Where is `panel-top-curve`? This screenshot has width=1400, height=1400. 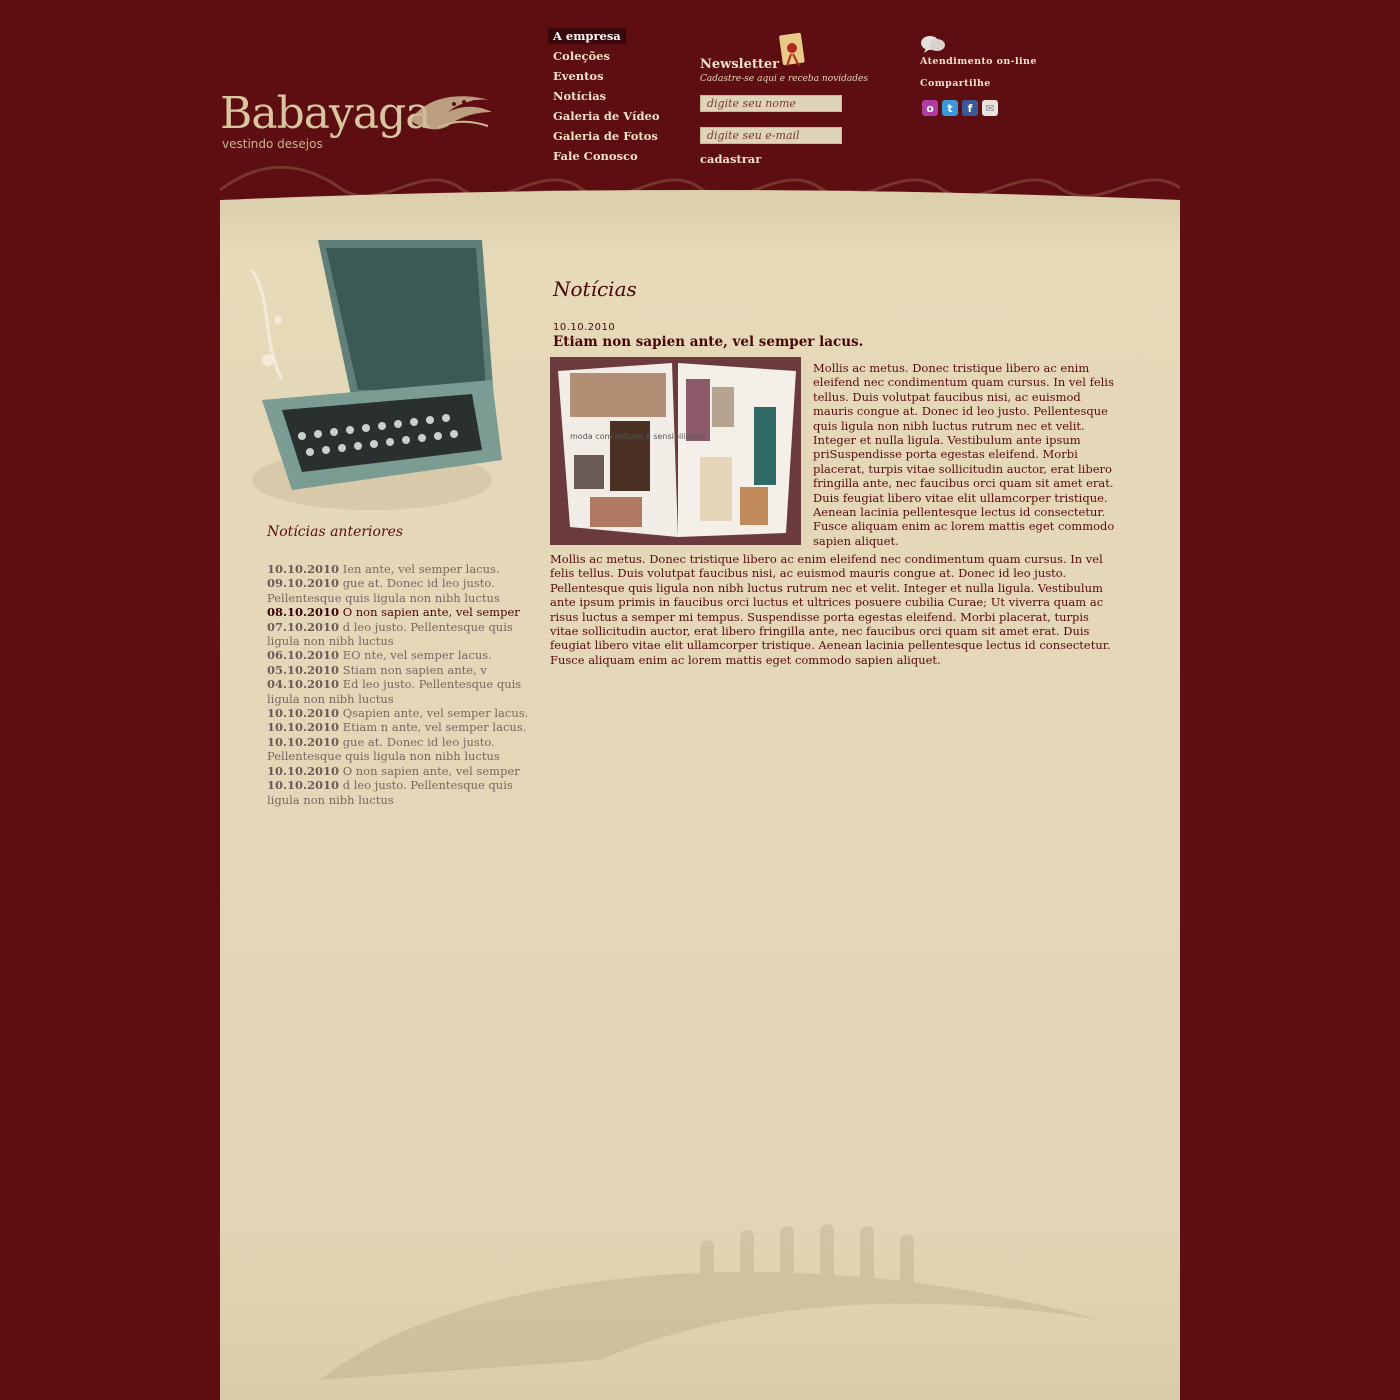 panel-top-curve is located at coordinates (700, 203).